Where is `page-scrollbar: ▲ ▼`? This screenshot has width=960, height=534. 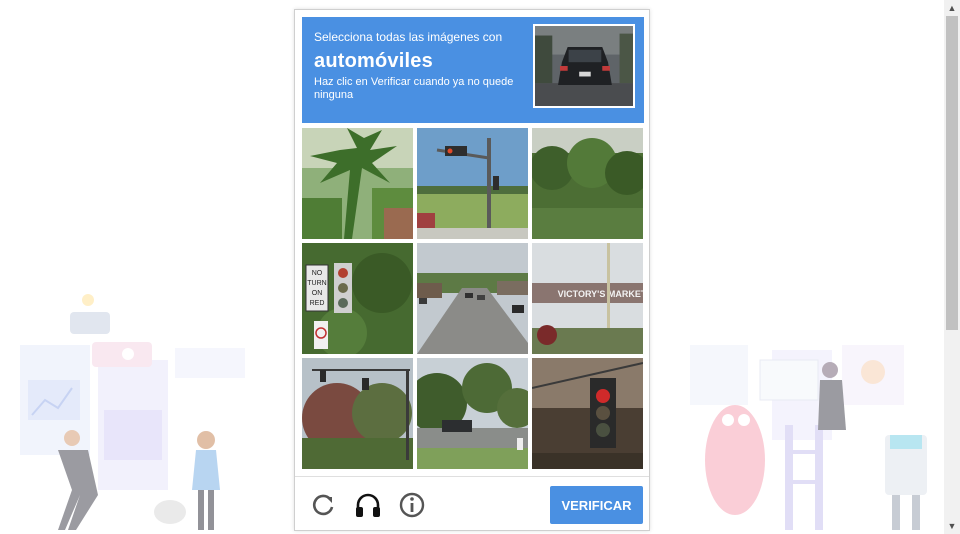 page-scrollbar: ▲ ▼ is located at coordinates (952, 267).